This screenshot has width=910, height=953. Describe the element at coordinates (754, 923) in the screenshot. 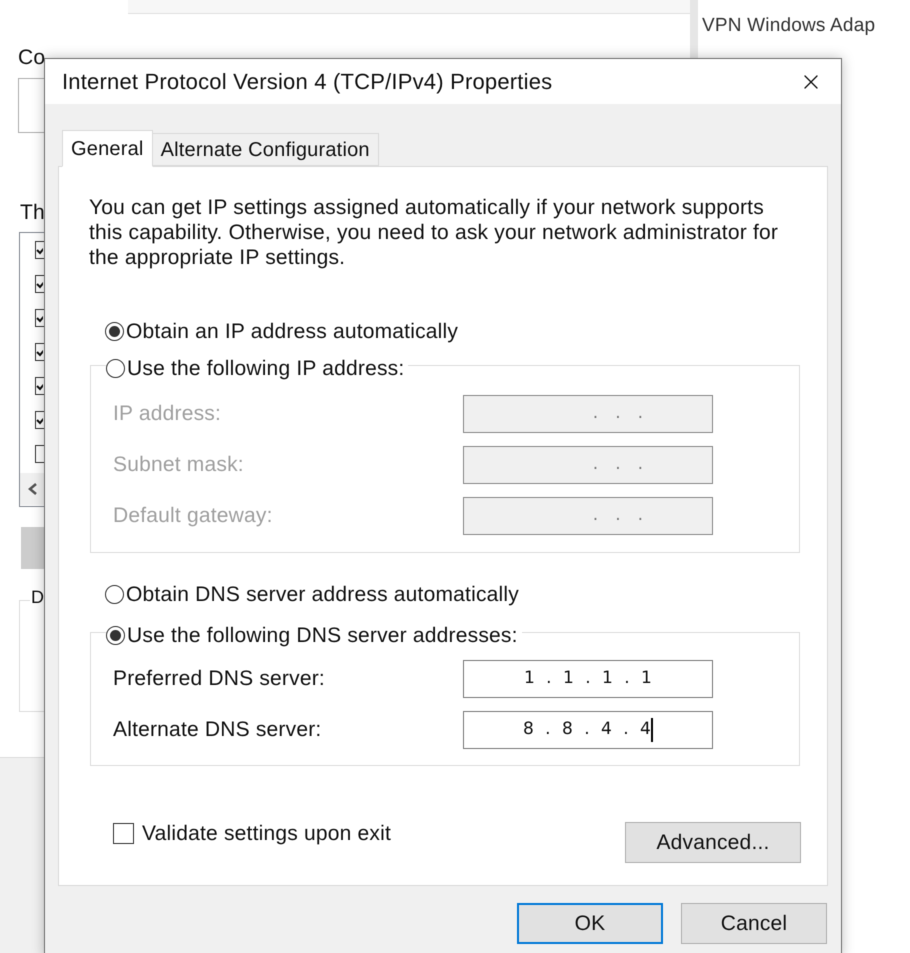

I see `dialog-button: Cancel` at that location.